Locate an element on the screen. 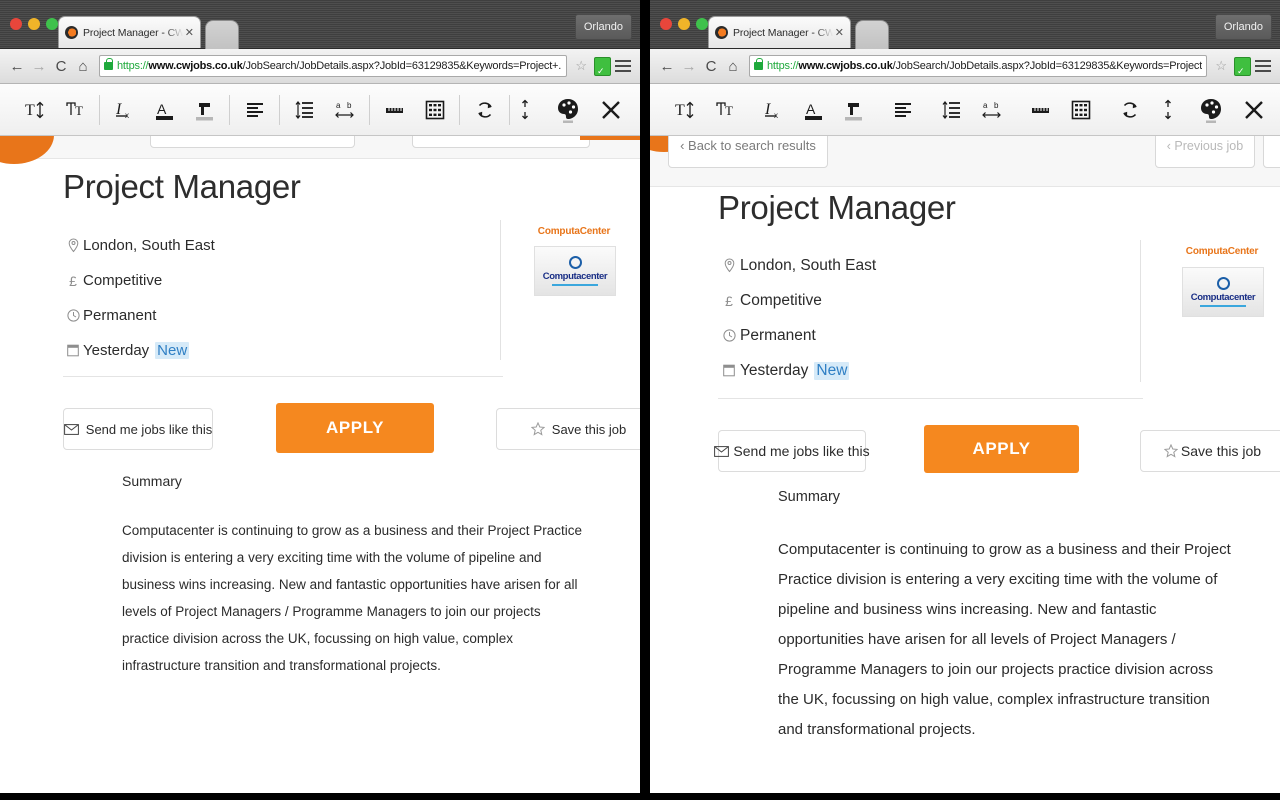 The width and height of the screenshot is (1280, 800). text-style-group: Ix A is located at coordinates (813, 110).